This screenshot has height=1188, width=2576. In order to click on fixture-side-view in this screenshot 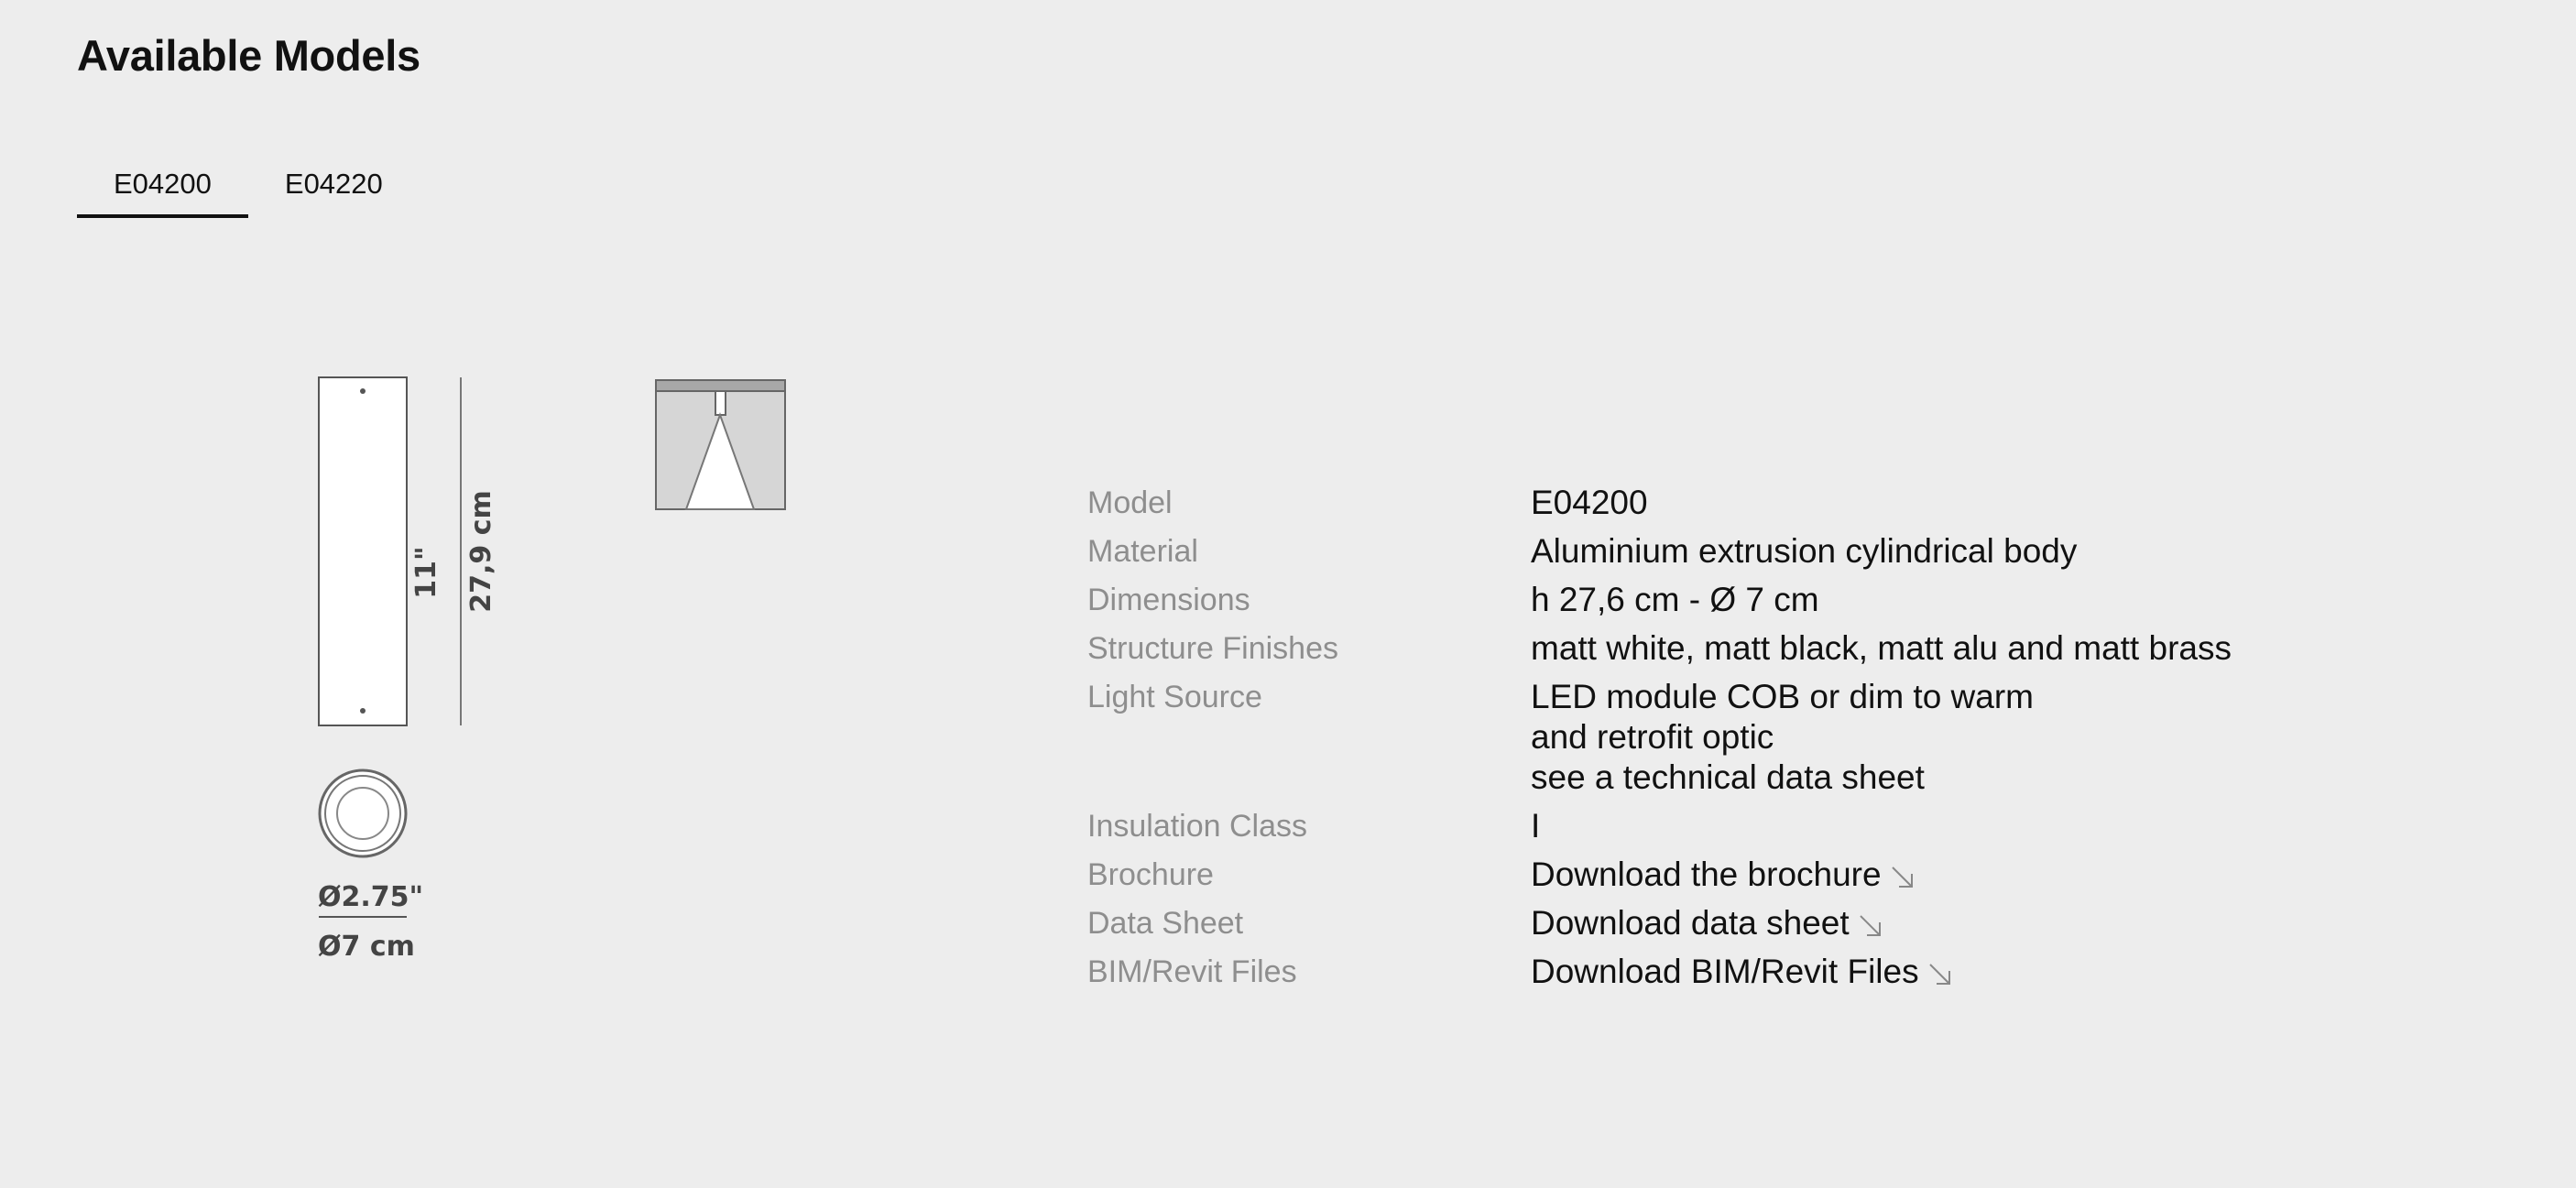, I will do `click(363, 551)`.